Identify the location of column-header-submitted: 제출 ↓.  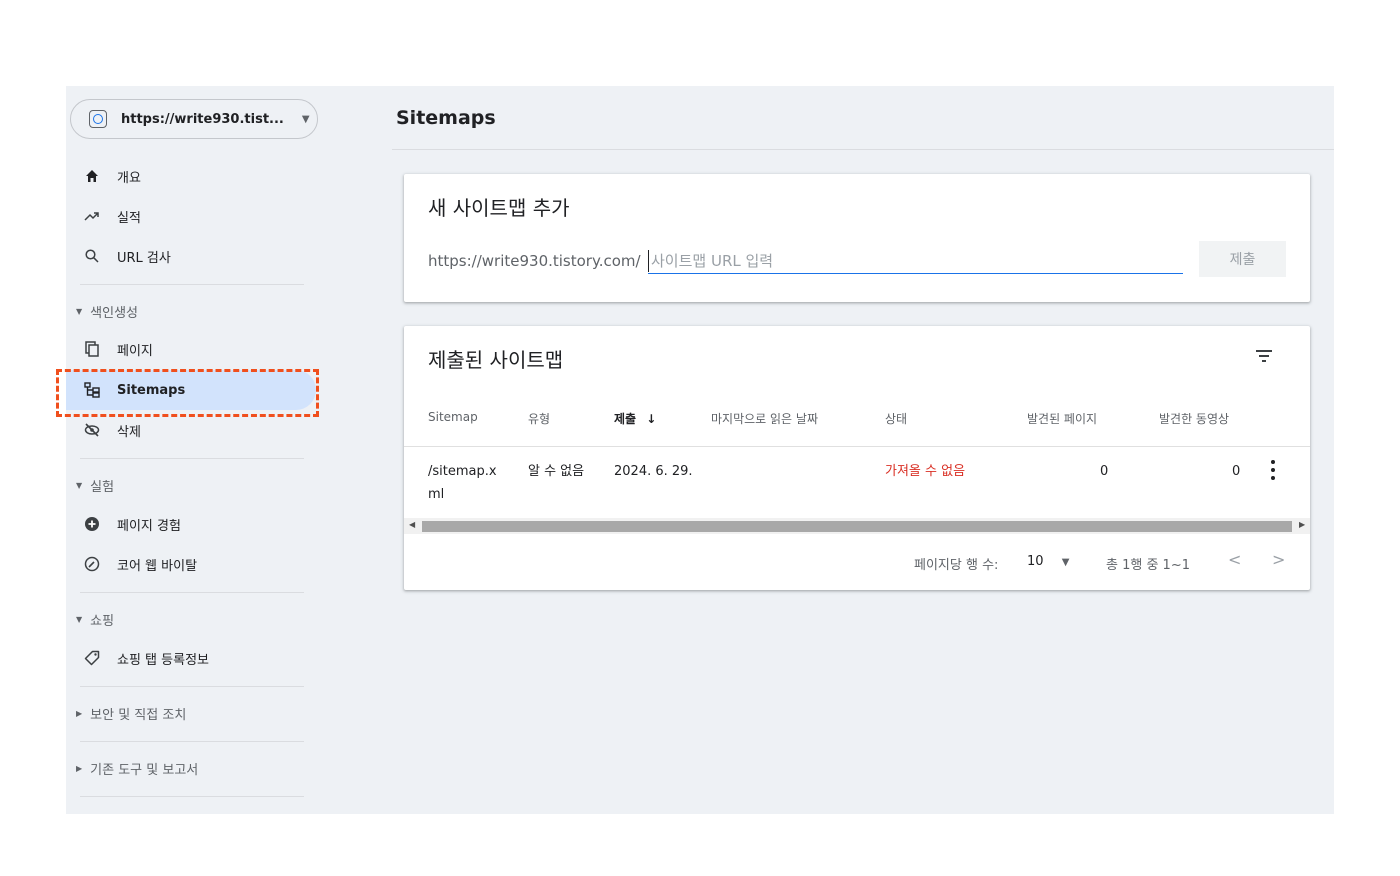
(635, 418).